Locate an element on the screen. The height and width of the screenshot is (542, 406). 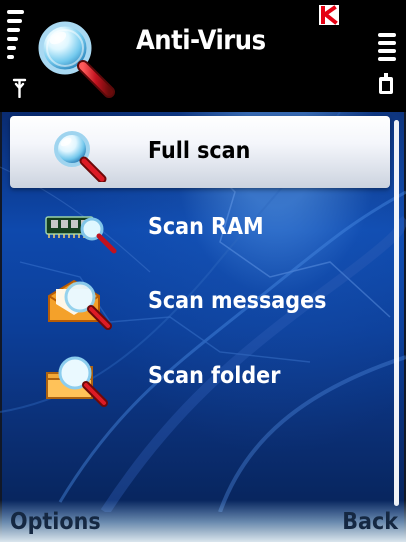
menu-item-label: Scan RAM is located at coordinates (206, 227).